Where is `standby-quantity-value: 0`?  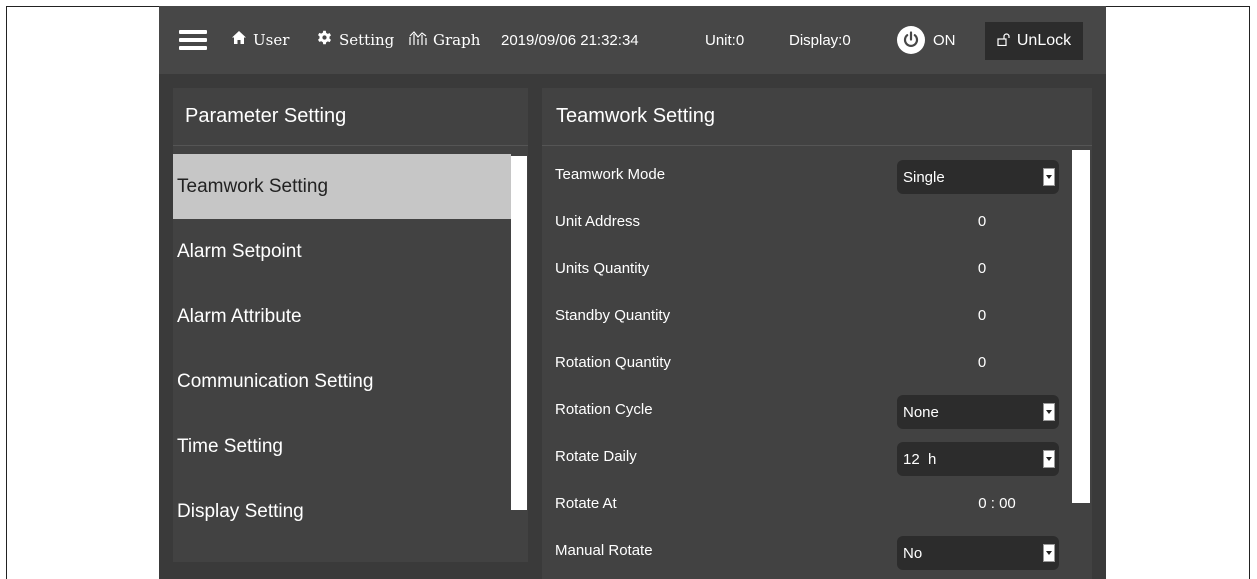 standby-quantity-value: 0 is located at coordinates (982, 315).